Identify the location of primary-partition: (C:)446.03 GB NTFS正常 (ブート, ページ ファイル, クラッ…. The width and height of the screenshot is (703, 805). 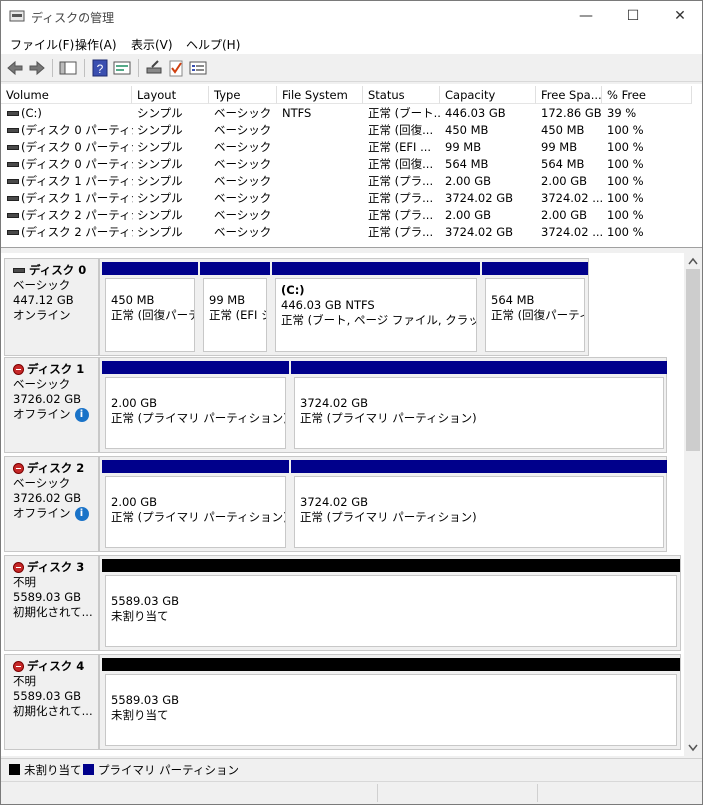
(376, 307).